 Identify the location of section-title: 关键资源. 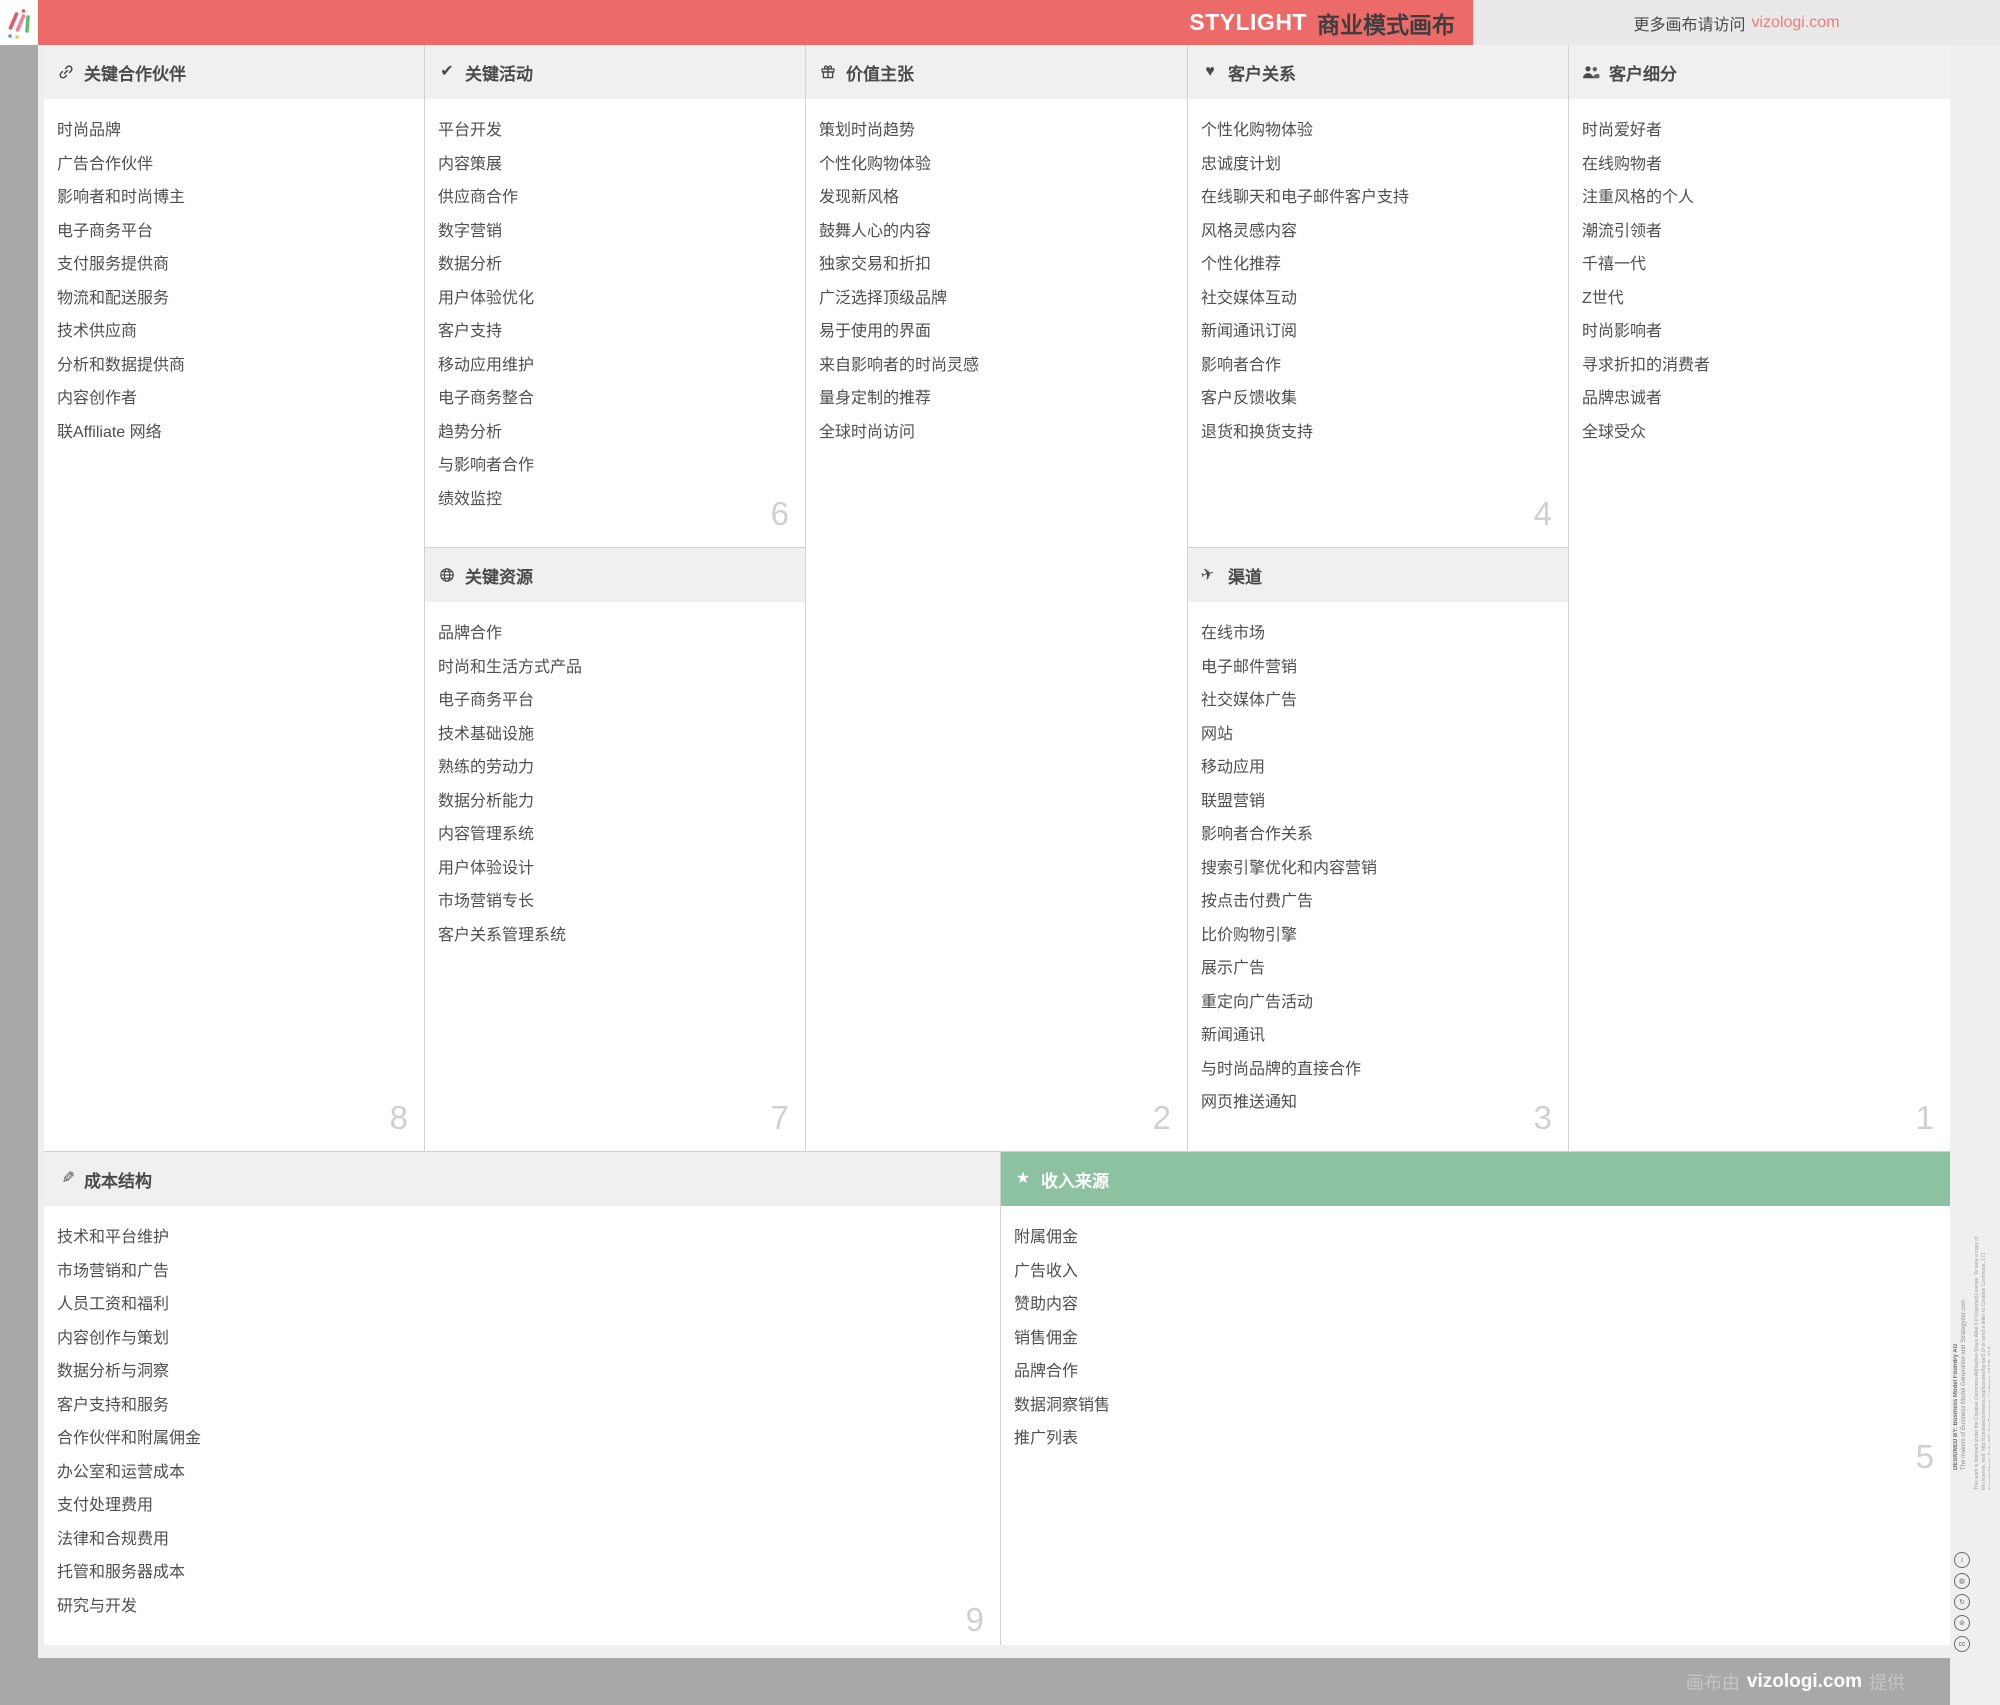
(499, 577).